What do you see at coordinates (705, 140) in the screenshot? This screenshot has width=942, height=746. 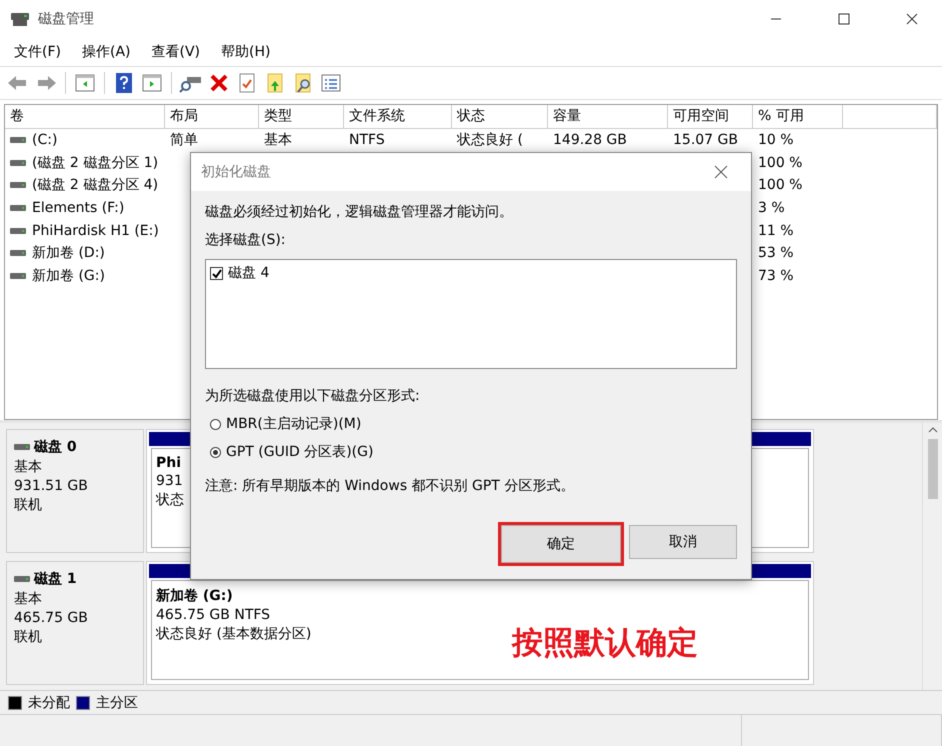 I see `table-cell: 15.07 GB` at bounding box center [705, 140].